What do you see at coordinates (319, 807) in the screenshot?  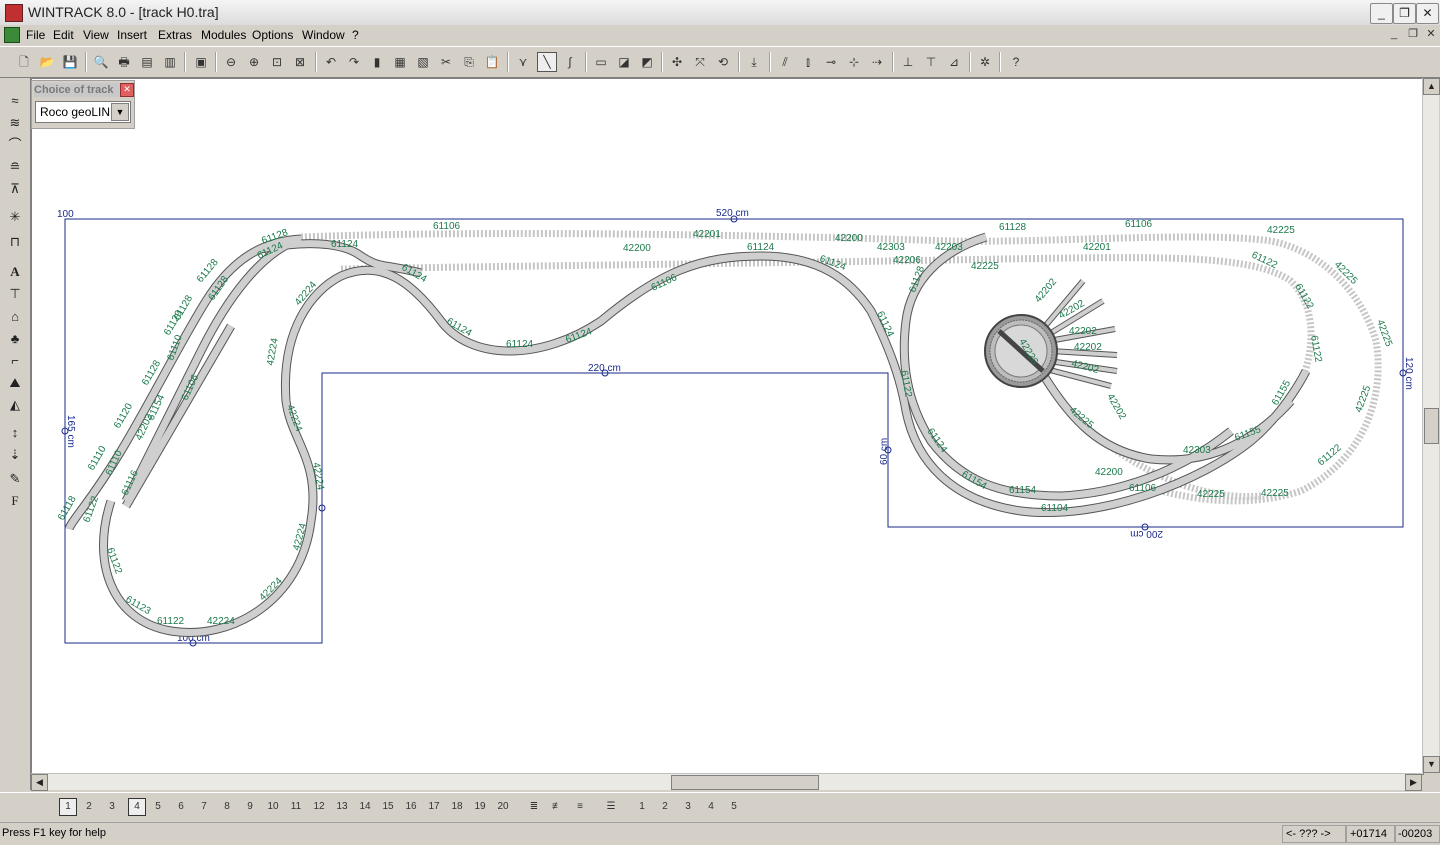 I see `layer-12-button: 12` at bounding box center [319, 807].